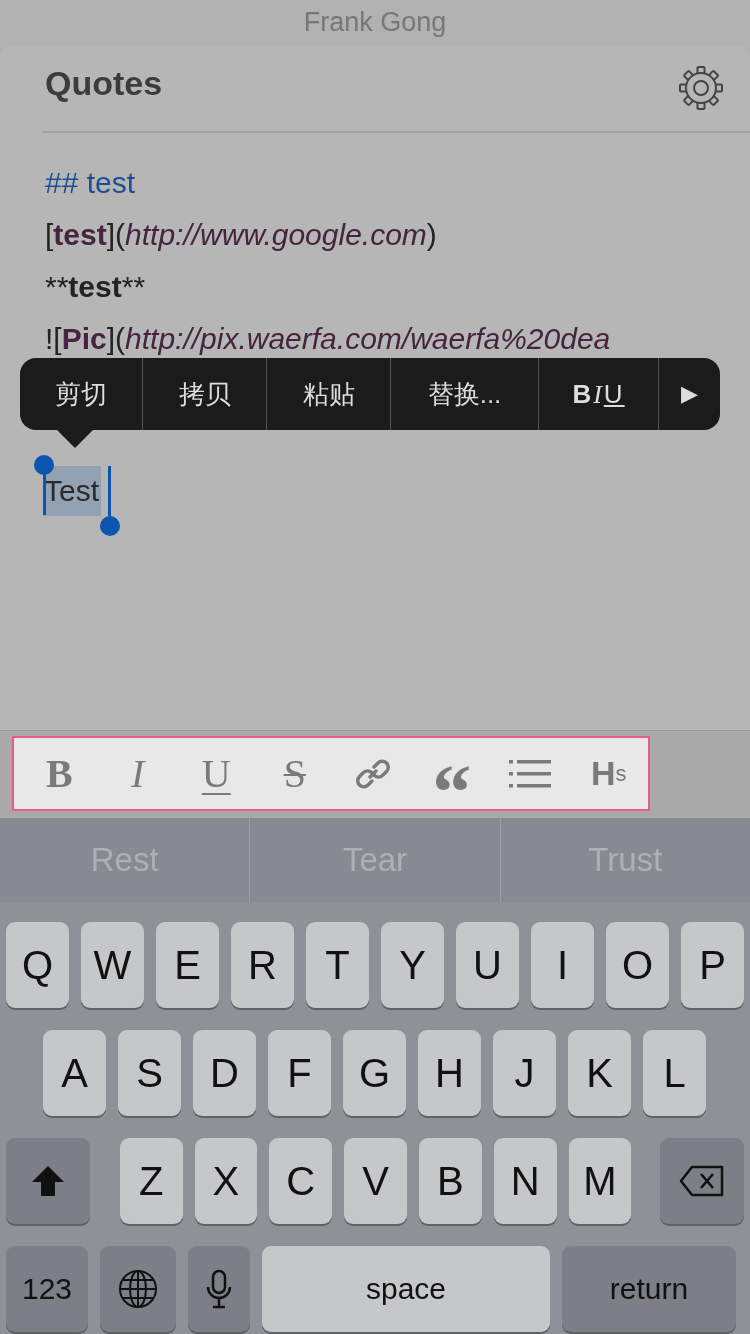 The height and width of the screenshot is (1334, 750). What do you see at coordinates (524, 1073) in the screenshot?
I see `key: J` at bounding box center [524, 1073].